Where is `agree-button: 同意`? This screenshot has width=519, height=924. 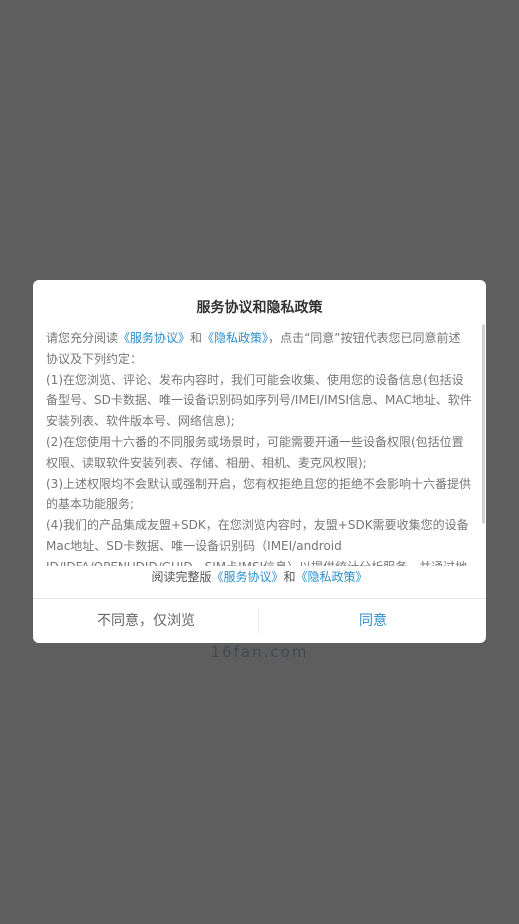
agree-button: 同意 is located at coordinates (373, 621).